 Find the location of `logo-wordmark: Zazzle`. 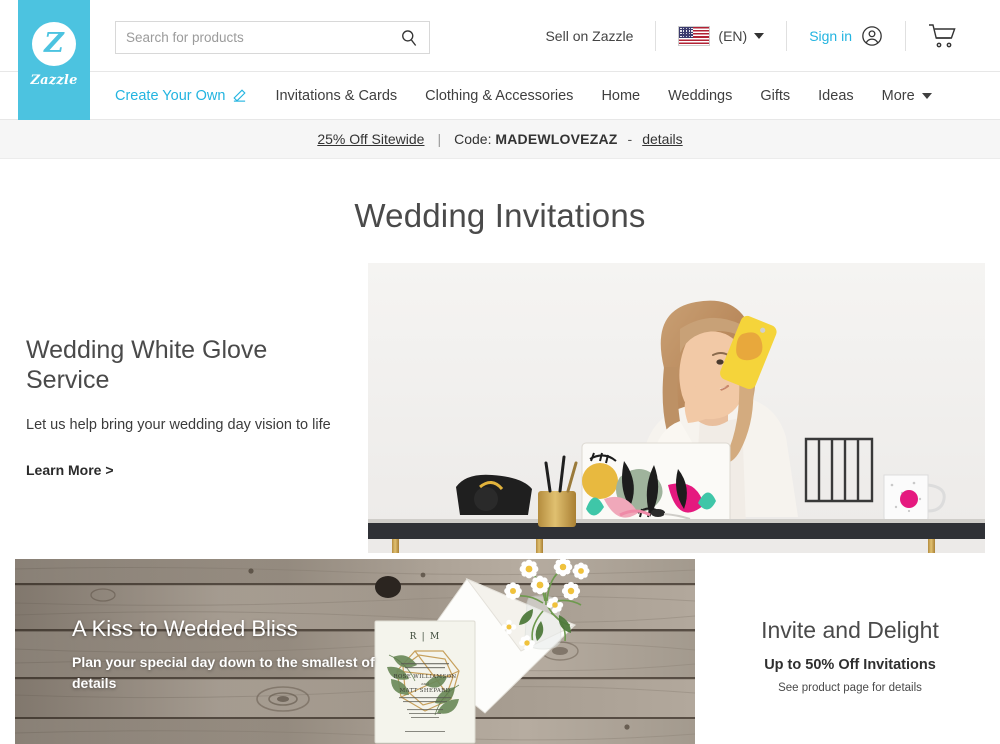

logo-wordmark: Zazzle is located at coordinates (54, 80).